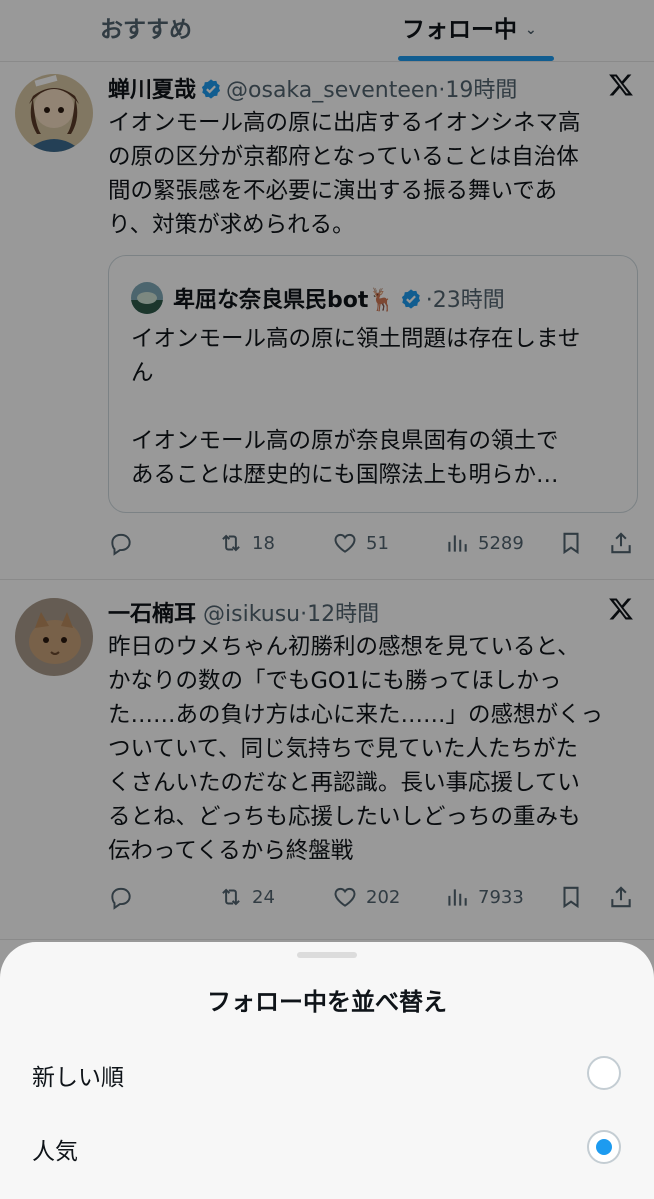  What do you see at coordinates (327, 955) in the screenshot?
I see `sheet-grabber` at bounding box center [327, 955].